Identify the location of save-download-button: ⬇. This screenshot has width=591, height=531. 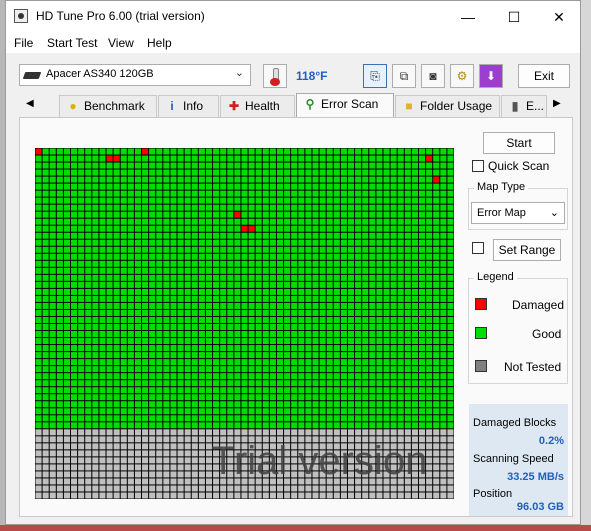
(491, 76).